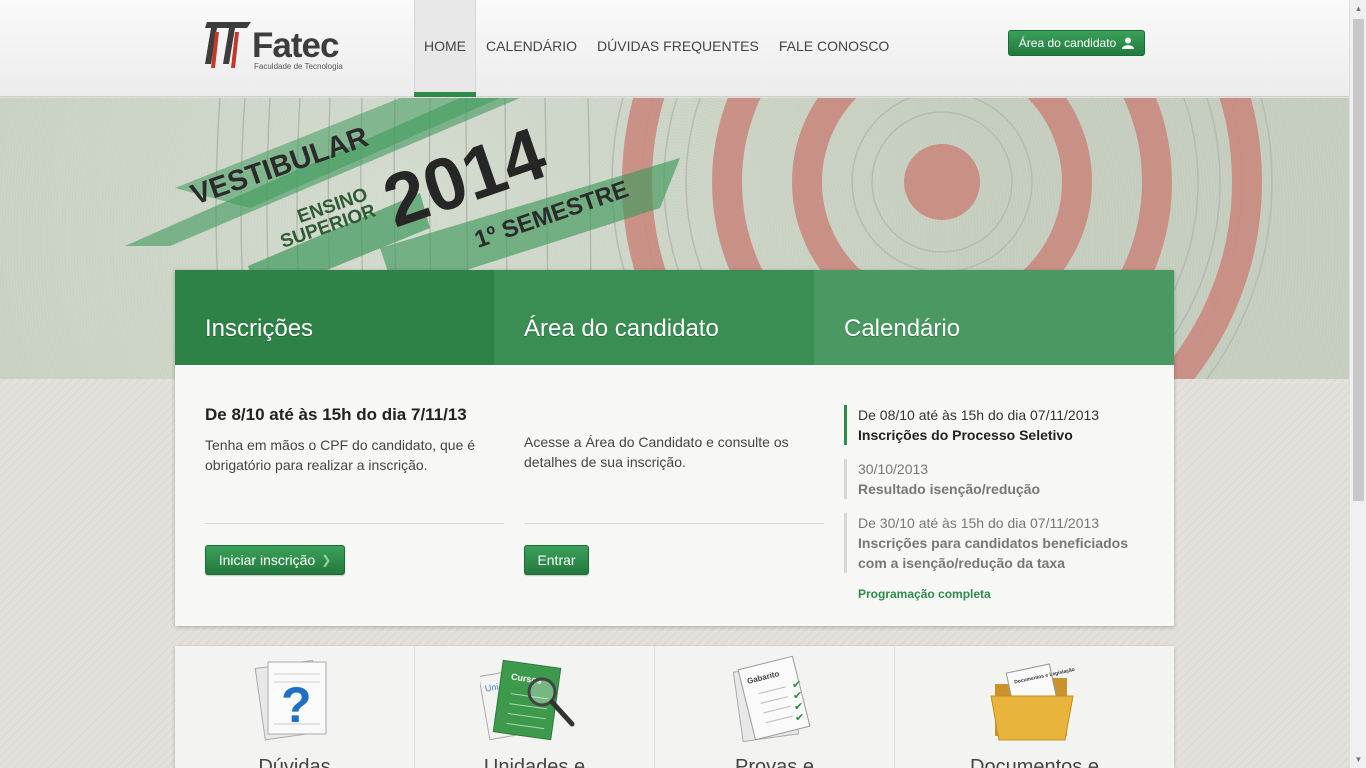 This screenshot has height=768, width=1366. Describe the element at coordinates (949, 489) in the screenshot. I see `calendar-item-title: Resultado isenção/redução` at that location.